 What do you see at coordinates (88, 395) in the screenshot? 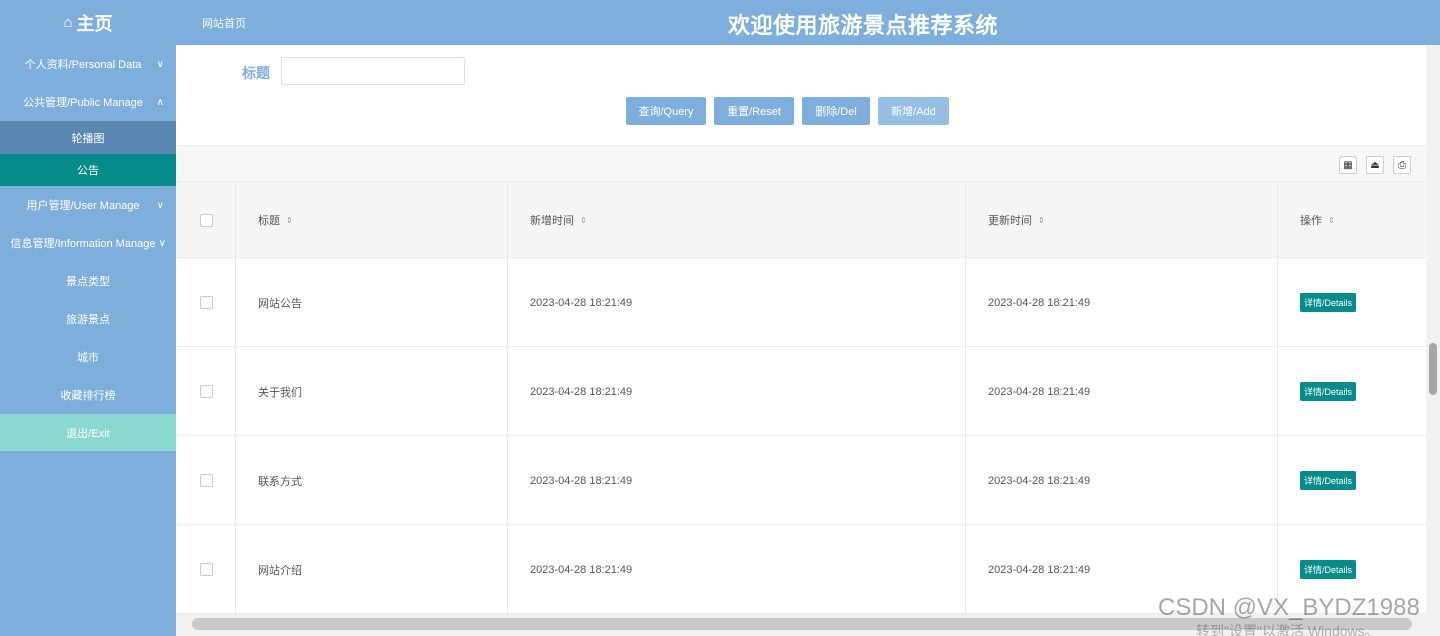
I see `sidebar-item-favorites-ranking: 收藏排行榜` at bounding box center [88, 395].